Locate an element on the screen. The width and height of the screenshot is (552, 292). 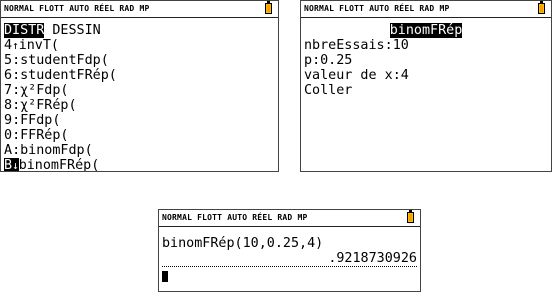
result-value: .9218730926 is located at coordinates (289, 259).